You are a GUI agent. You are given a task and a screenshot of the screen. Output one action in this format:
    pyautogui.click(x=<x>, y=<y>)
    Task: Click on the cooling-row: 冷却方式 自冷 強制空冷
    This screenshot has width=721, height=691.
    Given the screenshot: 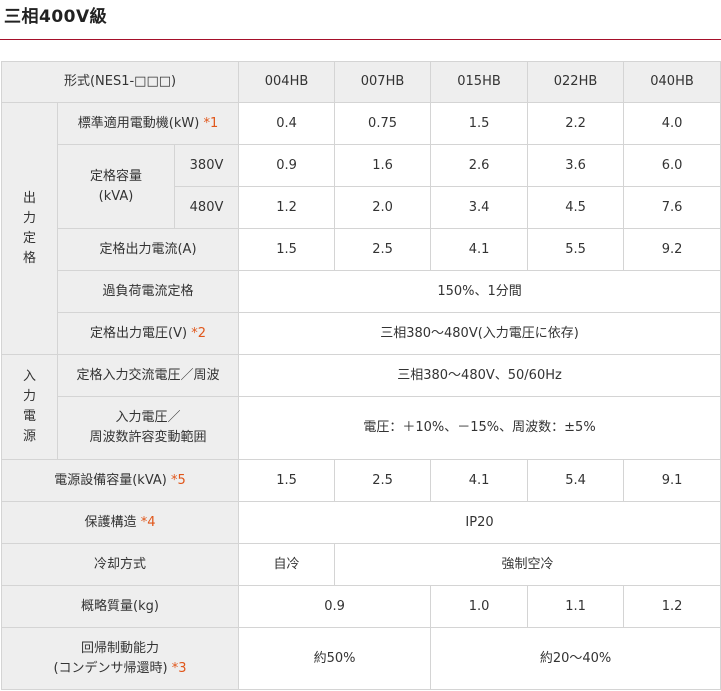 What is the action you would take?
    pyautogui.click(x=360, y=564)
    